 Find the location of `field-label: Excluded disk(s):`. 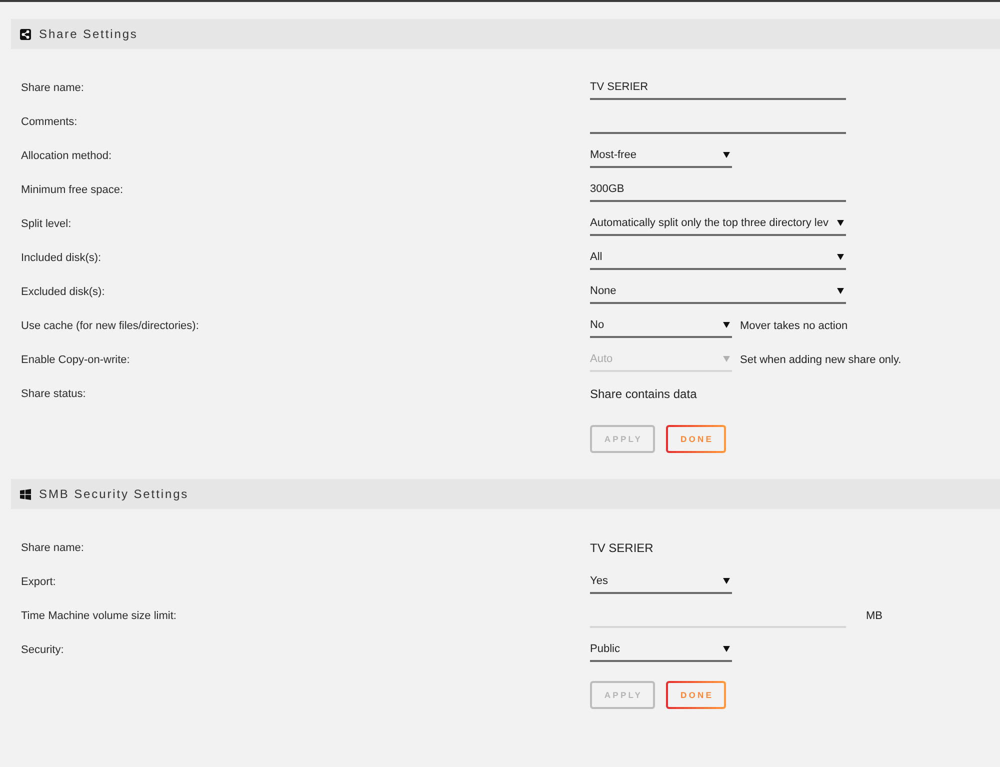

field-label: Excluded disk(s): is located at coordinates (63, 292).